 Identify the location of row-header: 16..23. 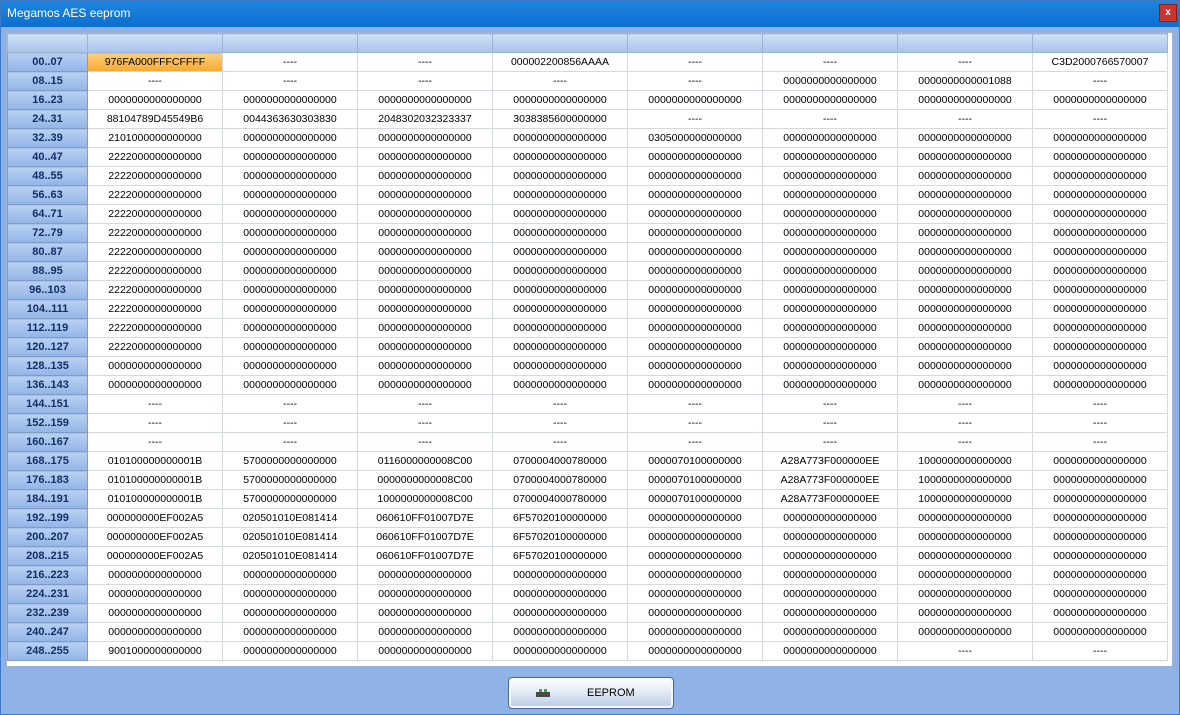
(47, 100).